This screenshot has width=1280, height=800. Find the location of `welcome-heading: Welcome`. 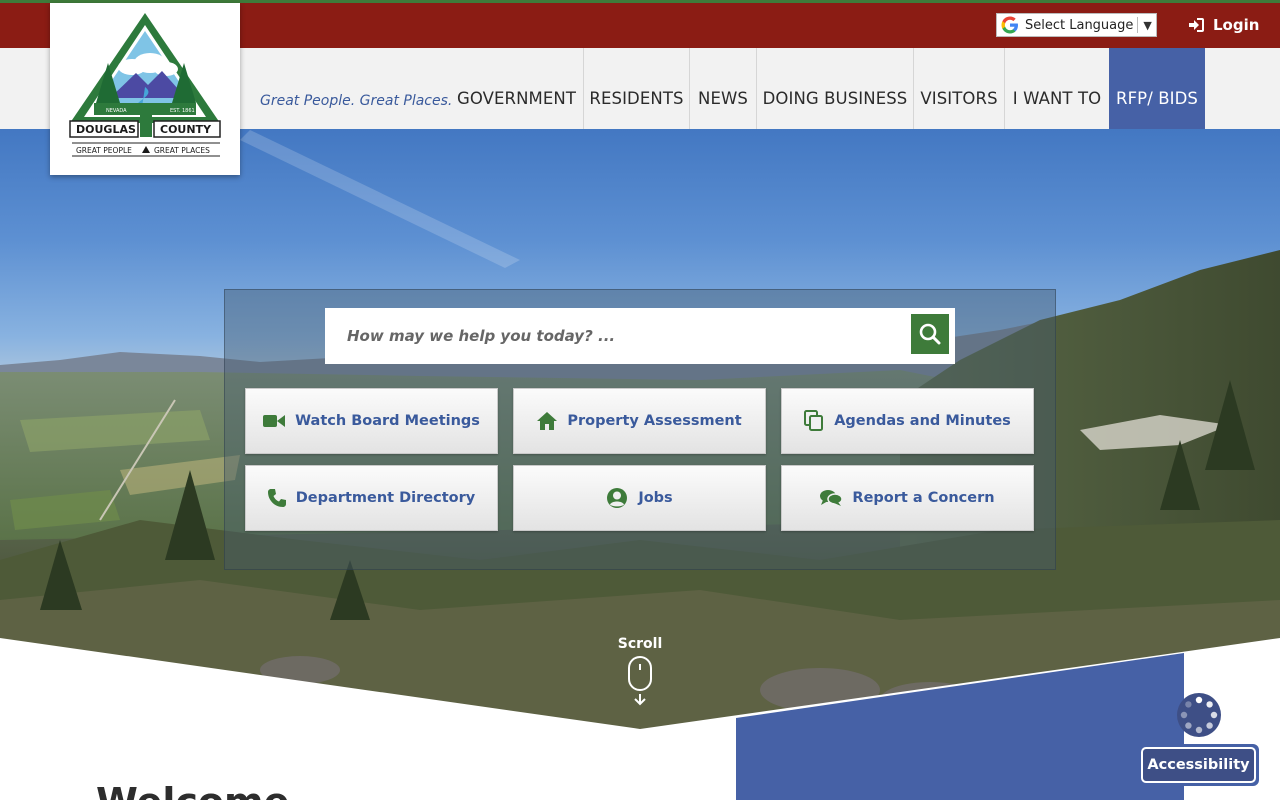

welcome-heading: Welcome is located at coordinates (192, 790).